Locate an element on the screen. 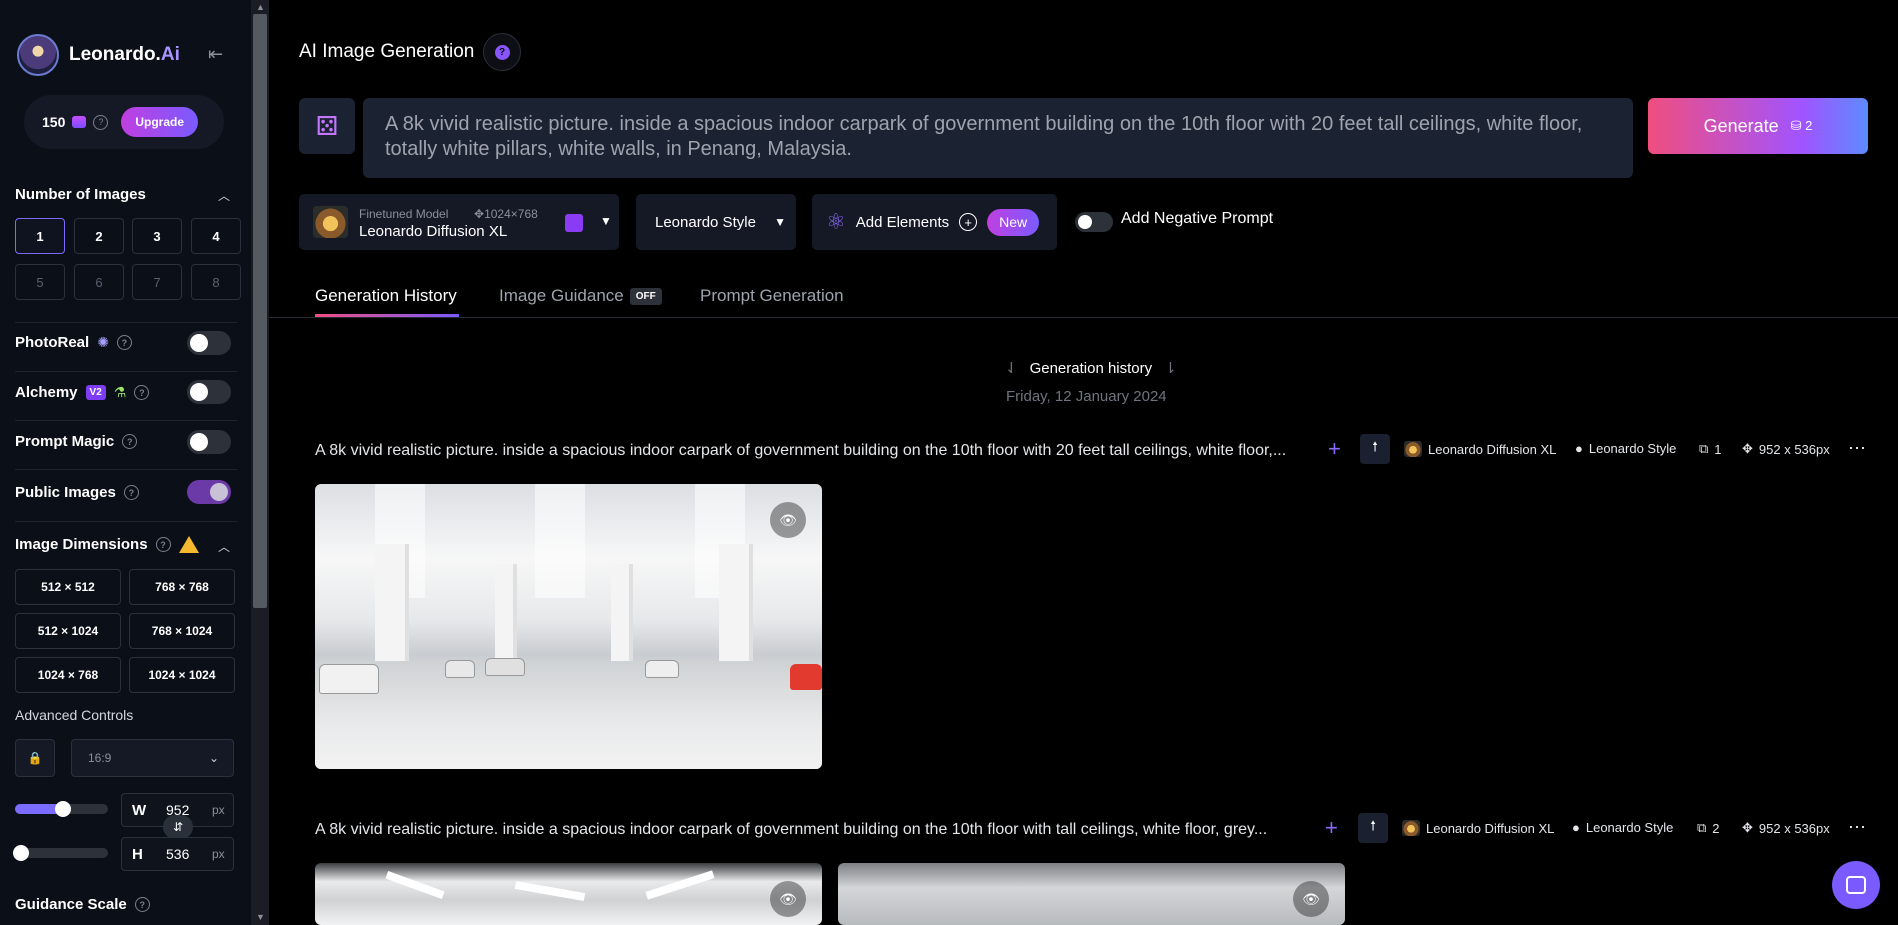 The height and width of the screenshot is (925, 1898). generation-count: ⧉ 2 is located at coordinates (1708, 828).